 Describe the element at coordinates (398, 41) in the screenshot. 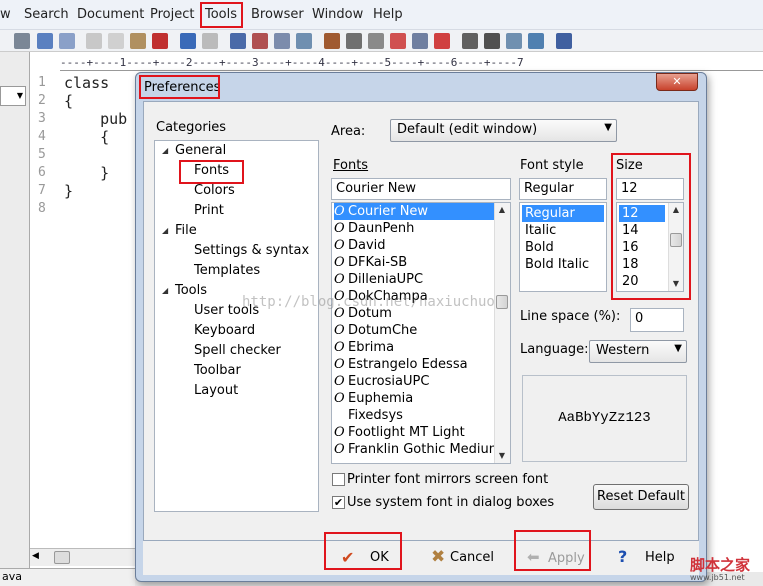

I see `indent-icon` at that location.